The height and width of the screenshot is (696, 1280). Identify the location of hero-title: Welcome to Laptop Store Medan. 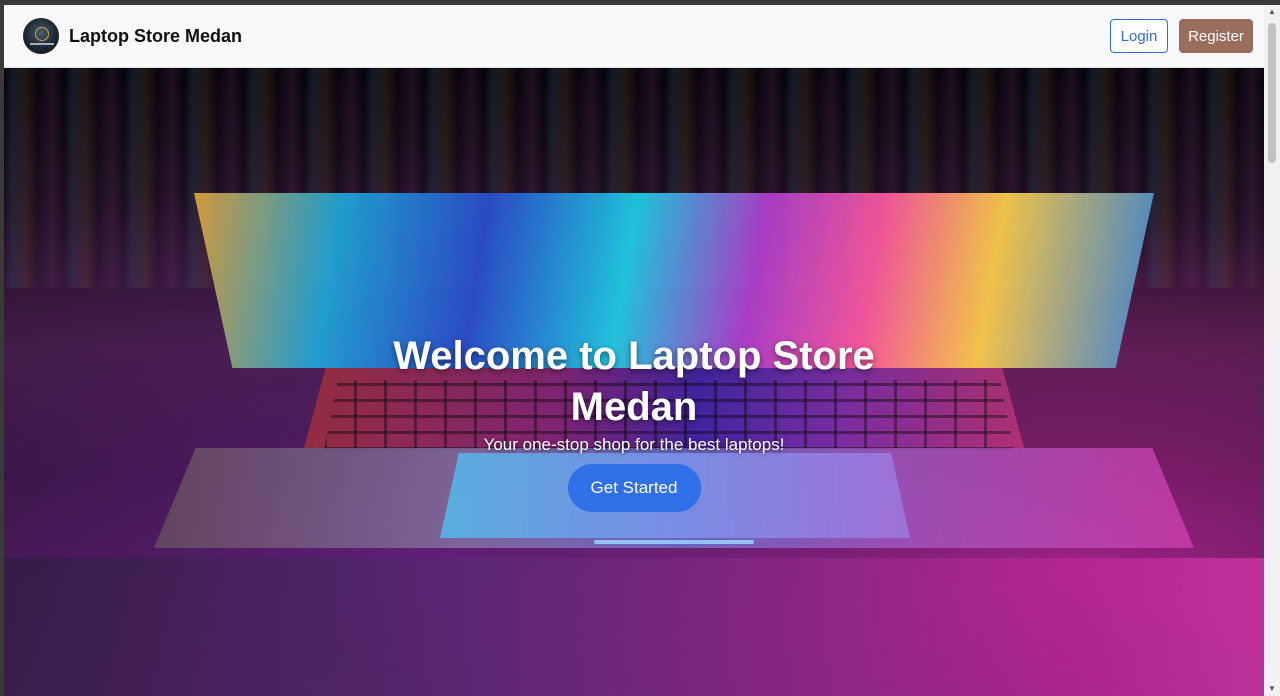
(634, 381).